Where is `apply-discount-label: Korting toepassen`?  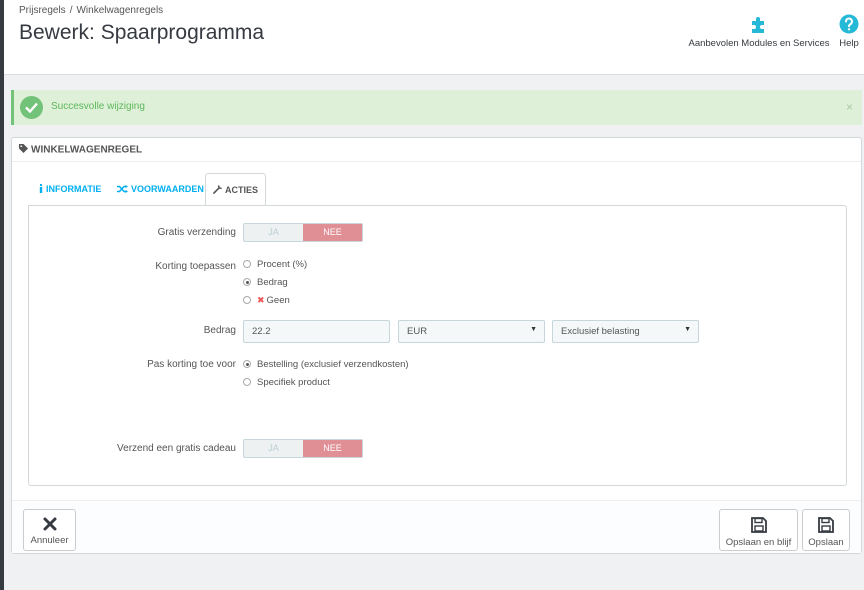
apply-discount-label: Korting toepassen is located at coordinates (195, 266).